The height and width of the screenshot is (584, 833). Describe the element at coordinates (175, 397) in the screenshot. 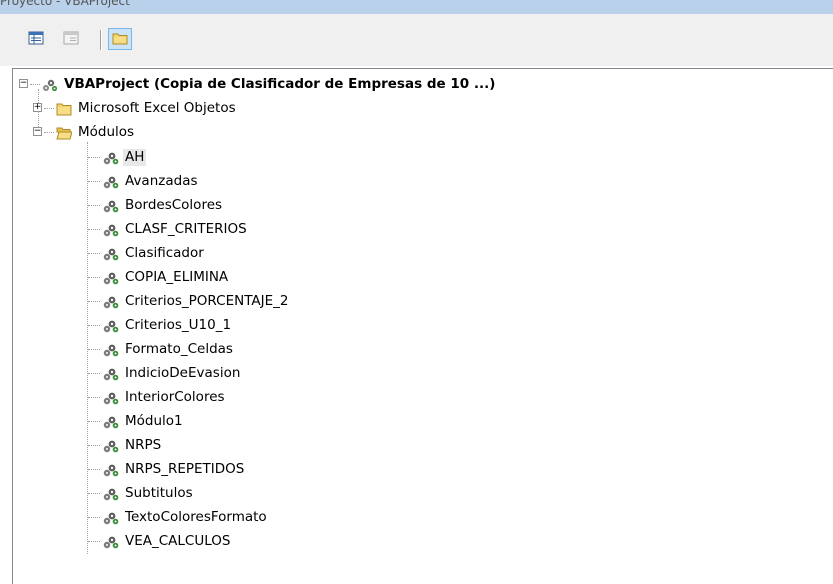

I see `module-label: InteriorColores` at that location.